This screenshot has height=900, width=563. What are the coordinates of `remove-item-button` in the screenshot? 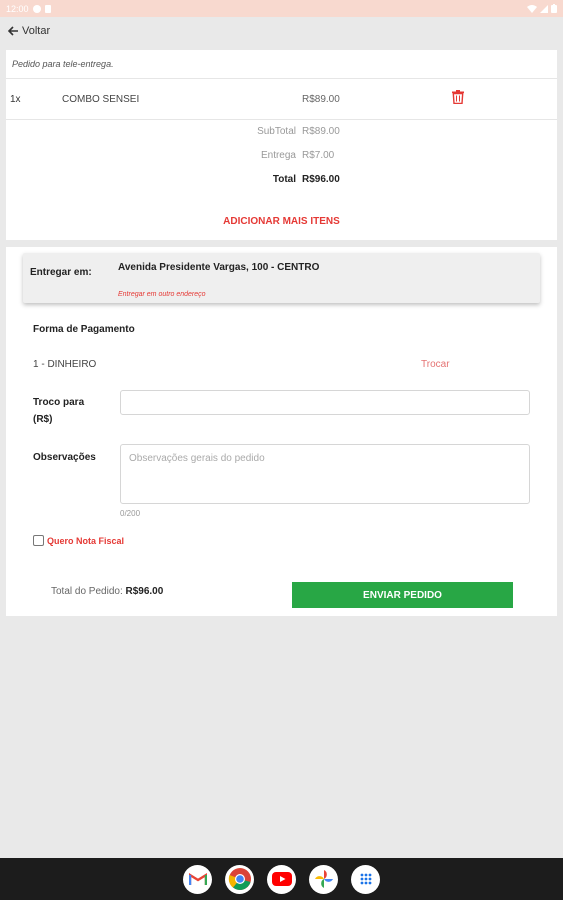 It's located at (458, 99).